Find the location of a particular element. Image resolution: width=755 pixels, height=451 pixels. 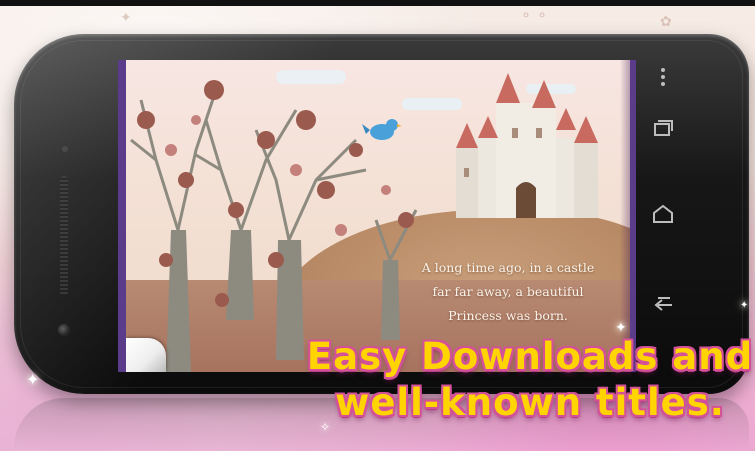

story-line: Princess was born. is located at coordinates (508, 315).